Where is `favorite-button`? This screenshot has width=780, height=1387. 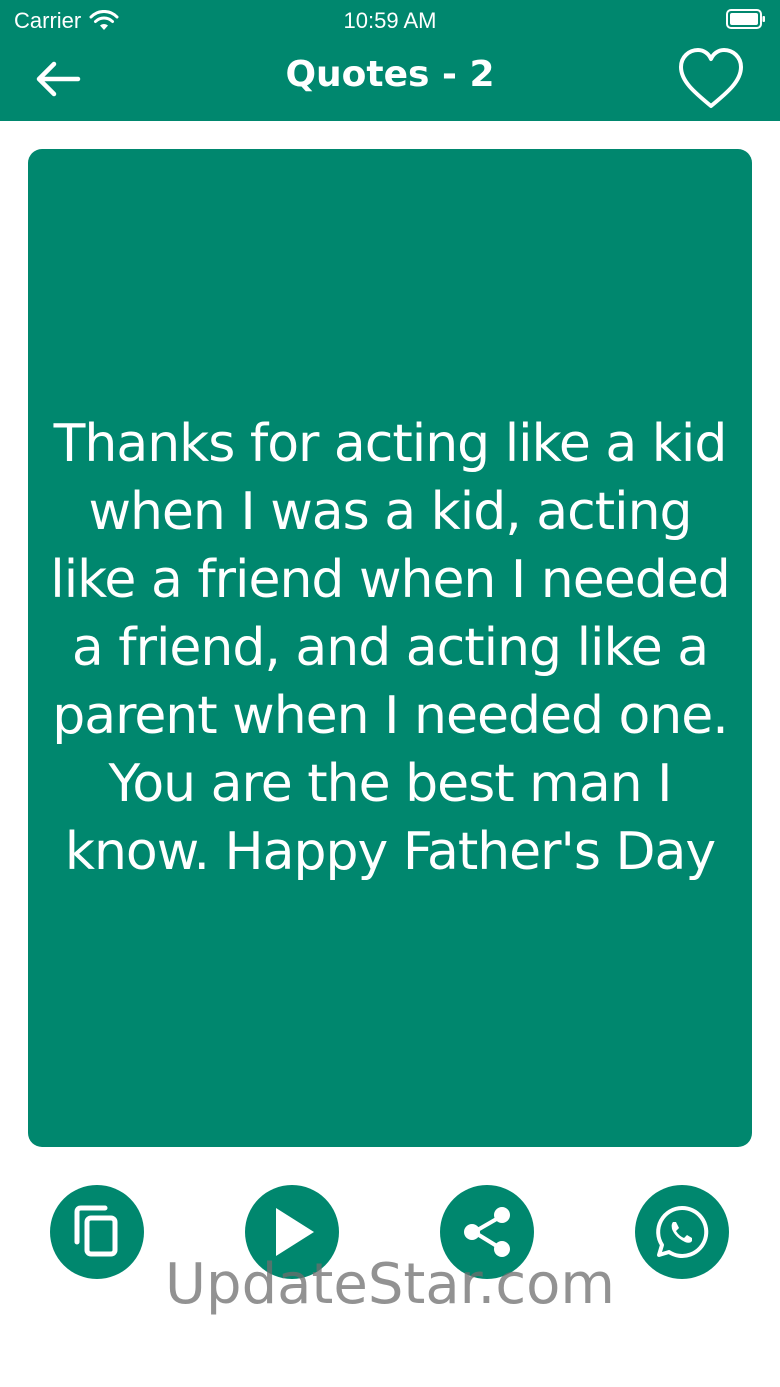 favorite-button is located at coordinates (711, 79).